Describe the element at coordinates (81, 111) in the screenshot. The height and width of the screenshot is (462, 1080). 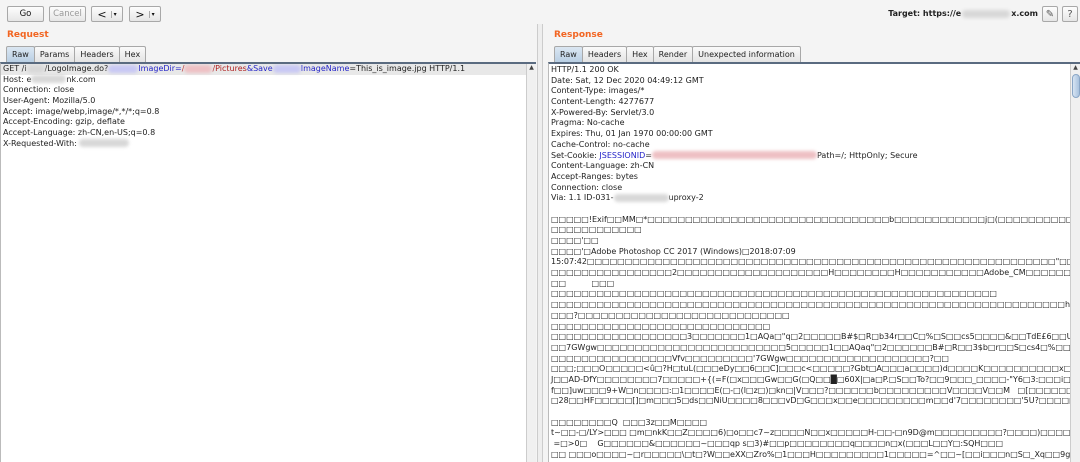
I see `line-text: Accept: image/webp,image/*,*/*;q=0.8` at that location.